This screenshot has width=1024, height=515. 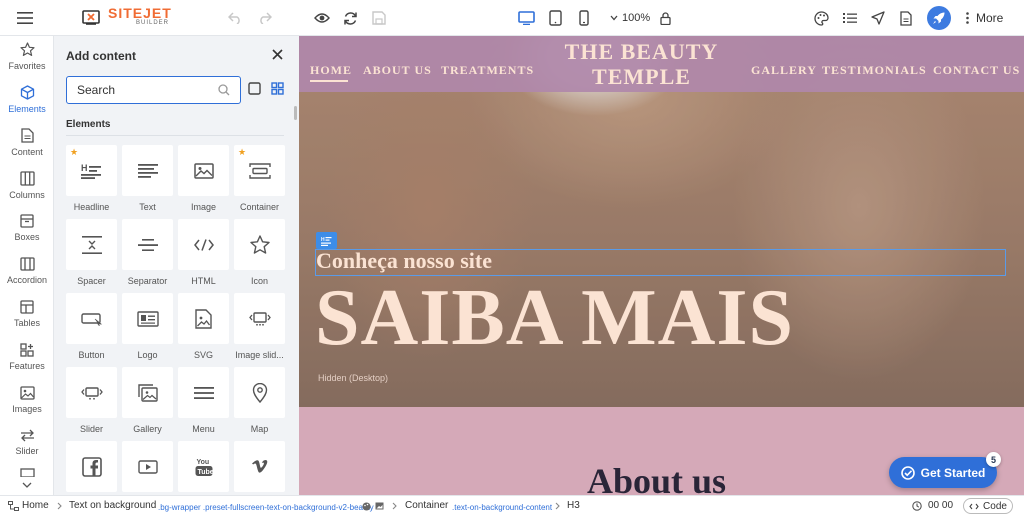 What do you see at coordinates (147, 178) in the screenshot?
I see `element-tile-text: Text` at bounding box center [147, 178].